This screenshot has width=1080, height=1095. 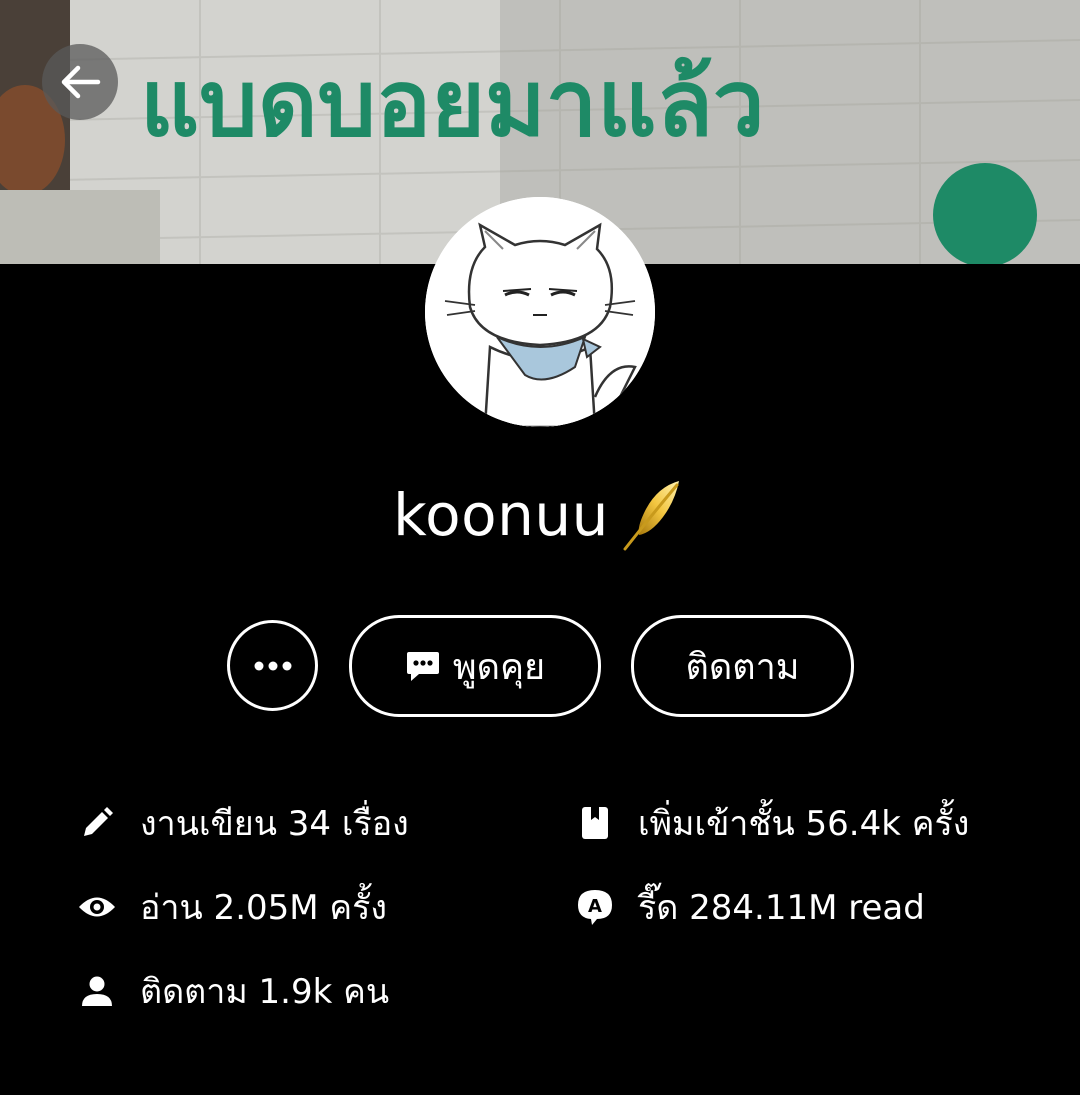 I want to click on follow-button-label: ติดตาม, so click(x=742, y=667).